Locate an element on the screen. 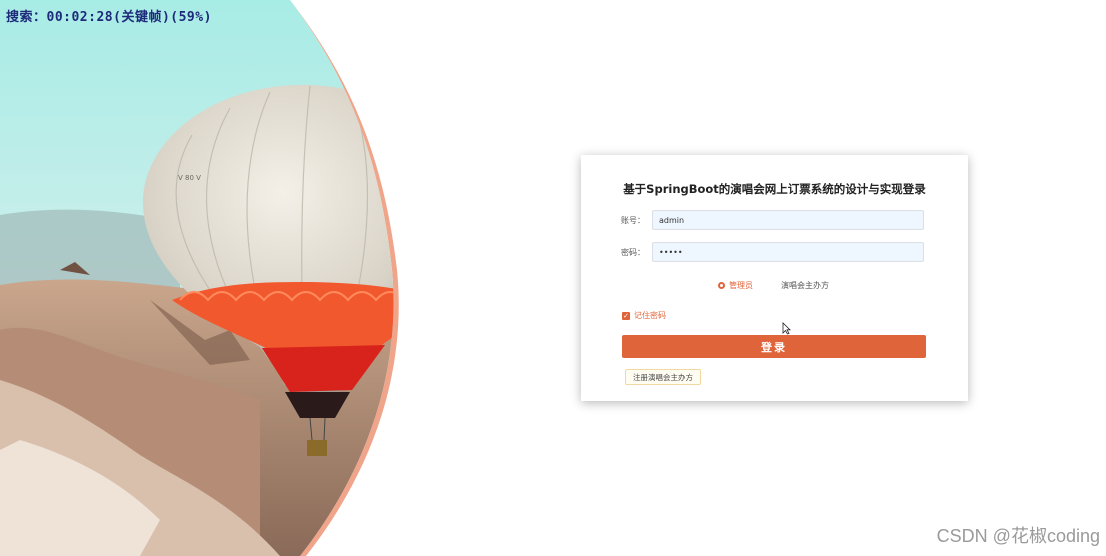 This screenshot has width=1106, height=556. username-label: 账号： is located at coordinates (633, 220).